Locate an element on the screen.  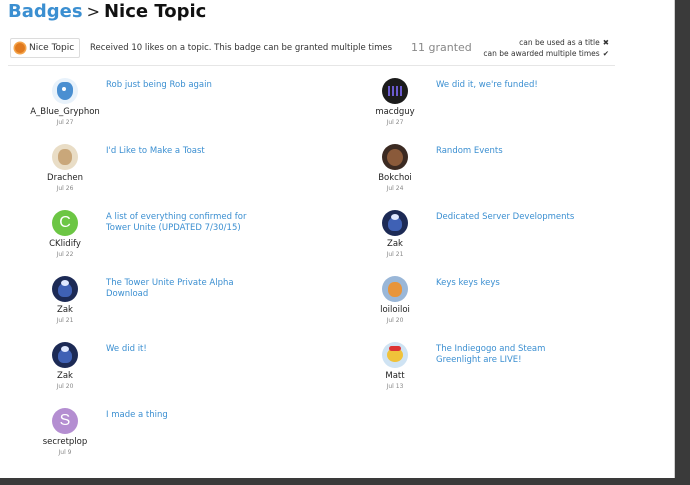
badge-grant-item: Ssecretplop Jul 9 I made a thing is located at coordinates (180, 441).